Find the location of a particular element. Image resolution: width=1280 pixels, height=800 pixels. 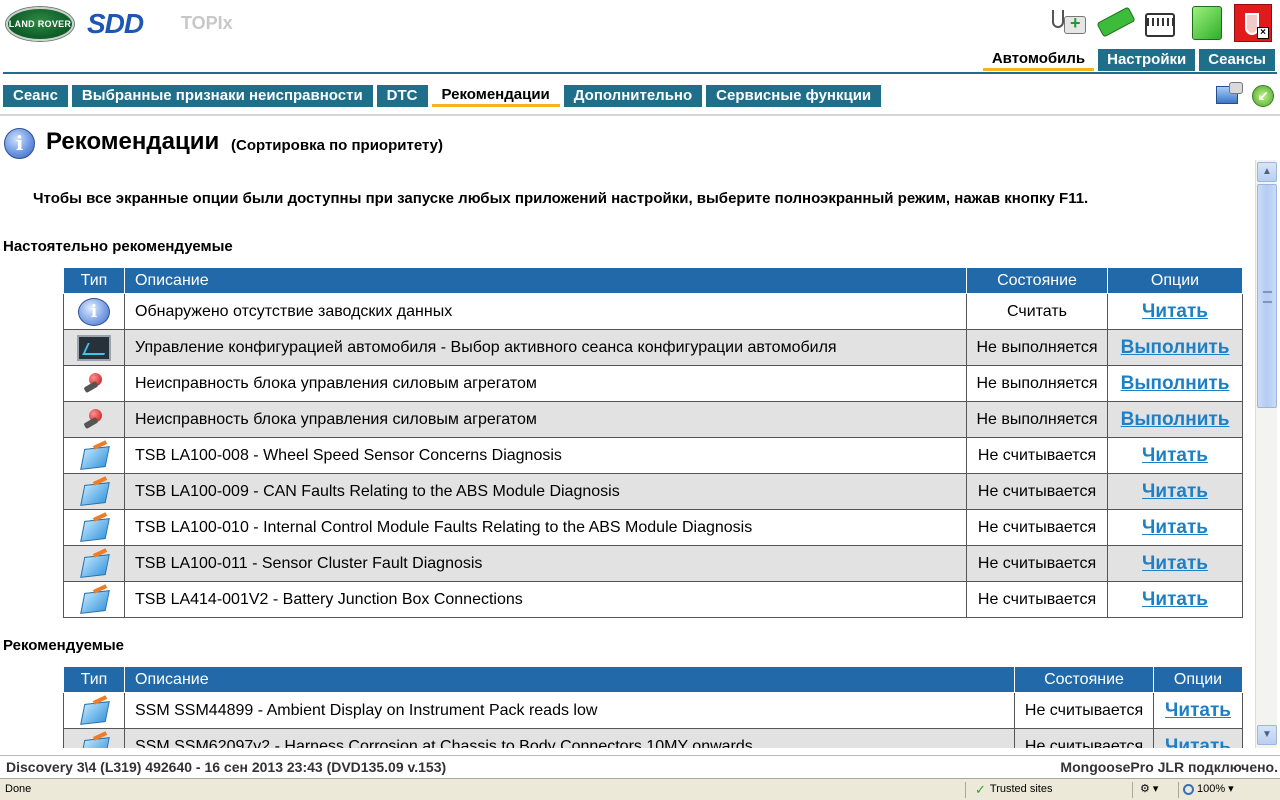

toolbar-icons: × is located at coordinates (1161, 23).